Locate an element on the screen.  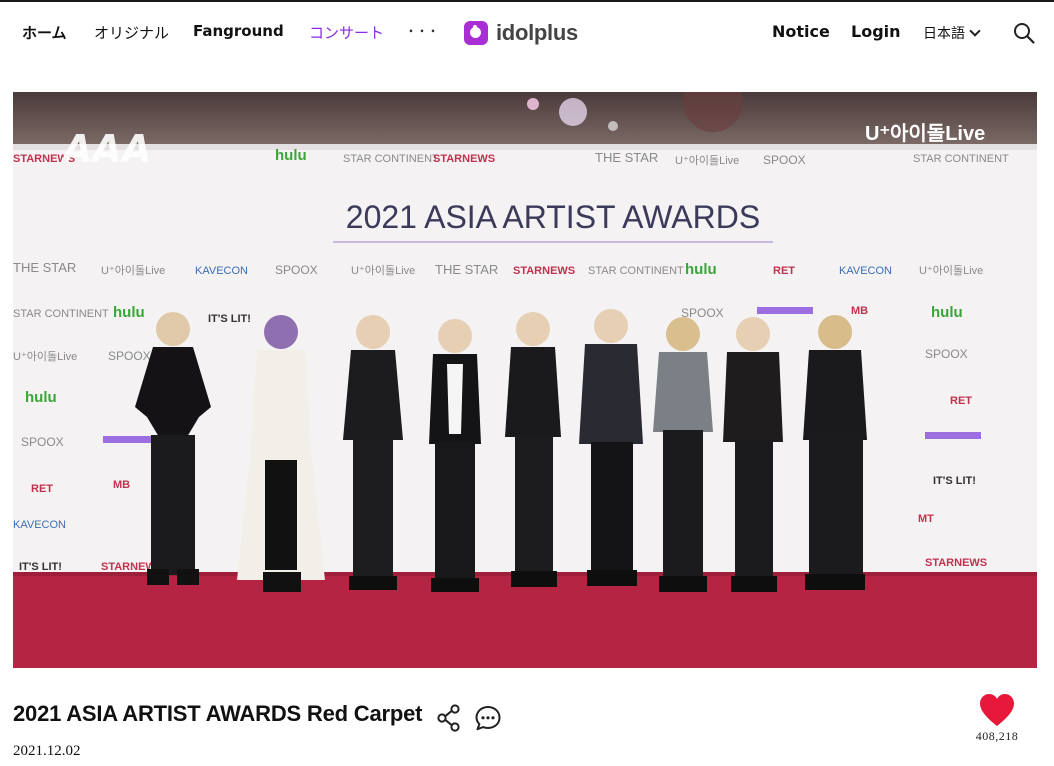
nav-fanground: Fanground is located at coordinates (238, 31).